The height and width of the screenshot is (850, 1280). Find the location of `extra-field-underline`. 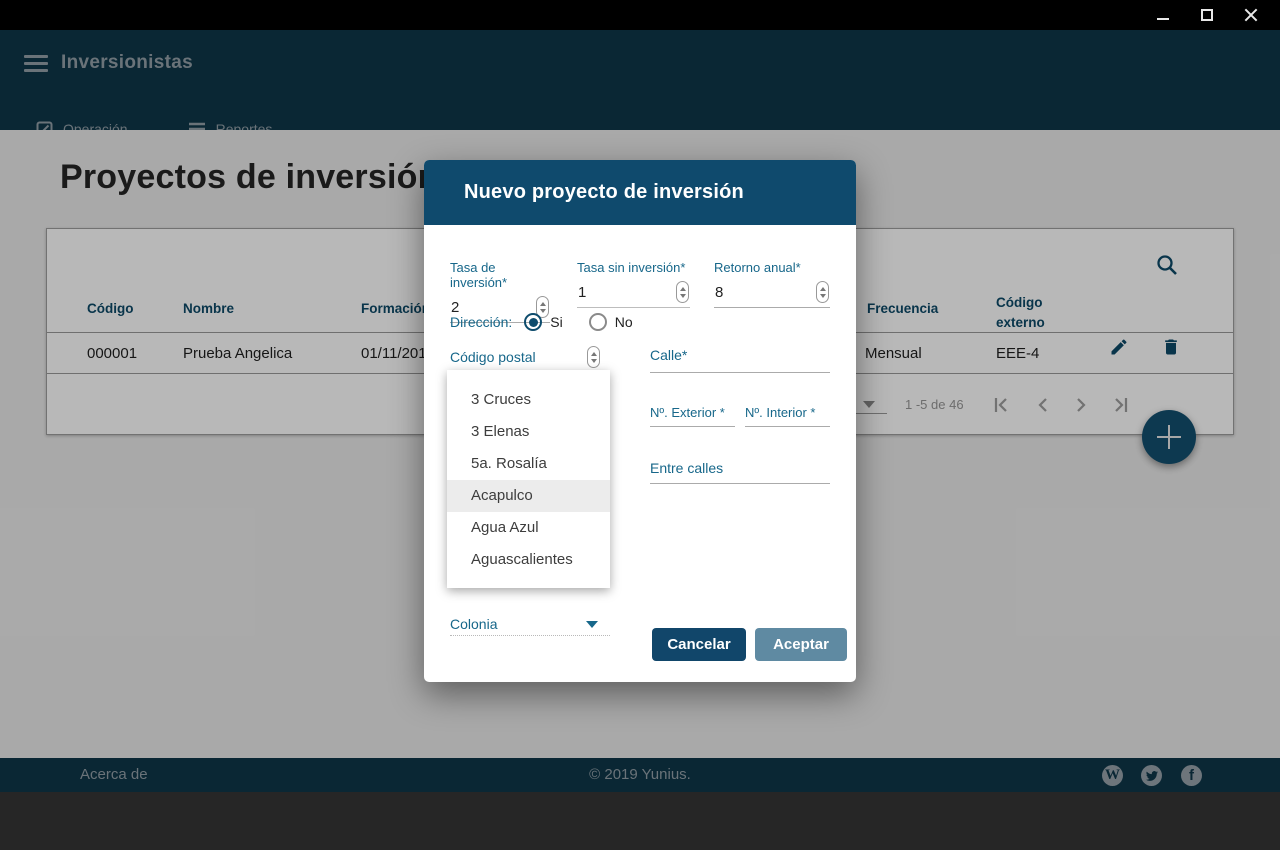

extra-field-underline is located at coordinates (633, 307).